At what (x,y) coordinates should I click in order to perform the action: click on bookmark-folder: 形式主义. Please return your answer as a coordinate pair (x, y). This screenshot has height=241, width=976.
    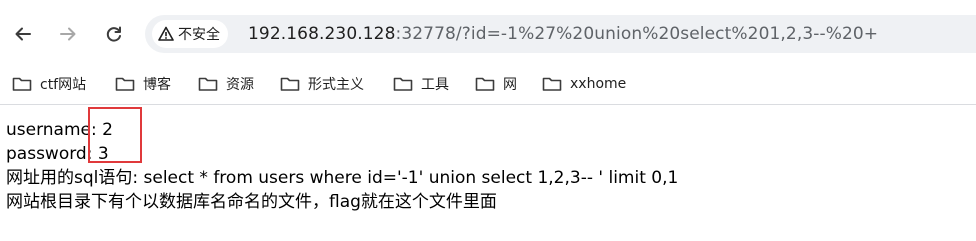
    Looking at the image, I should click on (322, 84).